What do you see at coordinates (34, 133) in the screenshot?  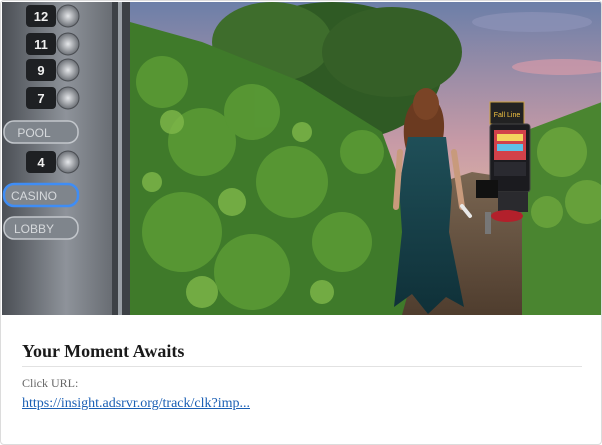 I see `svg-text: POOL` at bounding box center [34, 133].